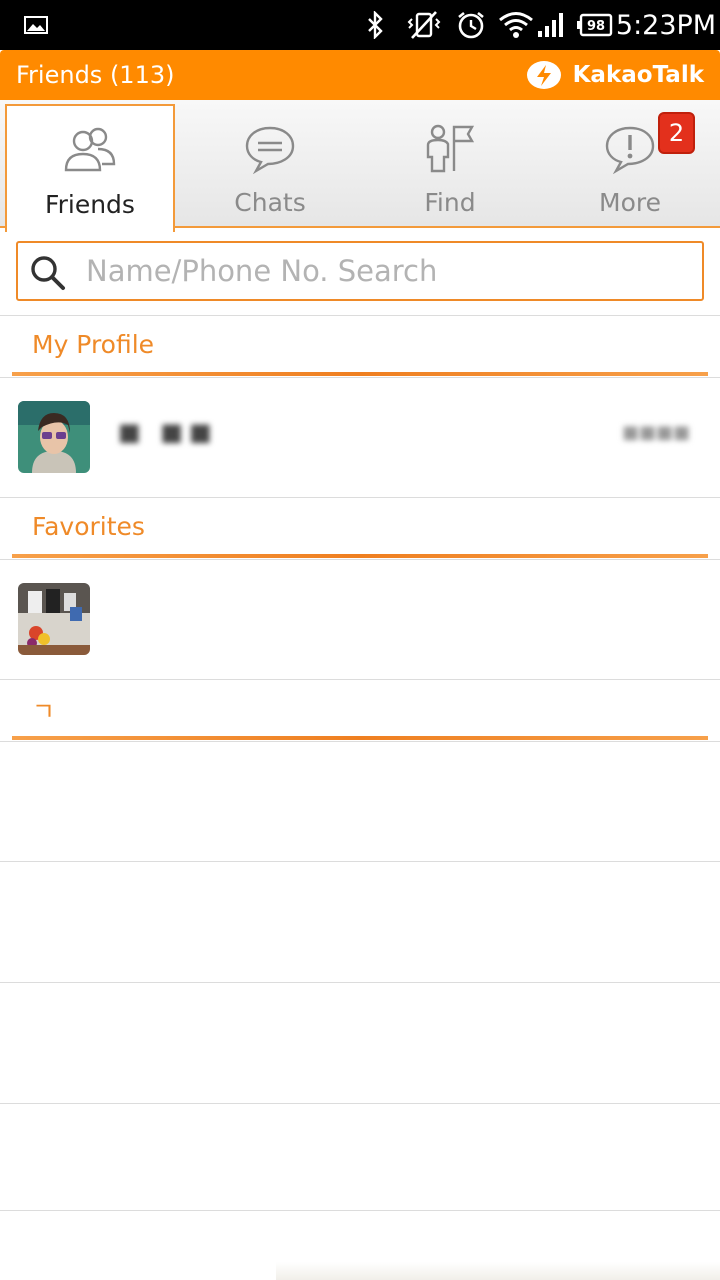 The height and width of the screenshot is (1280, 720). I want to click on profile-name: ■ ■■, so click(168, 432).